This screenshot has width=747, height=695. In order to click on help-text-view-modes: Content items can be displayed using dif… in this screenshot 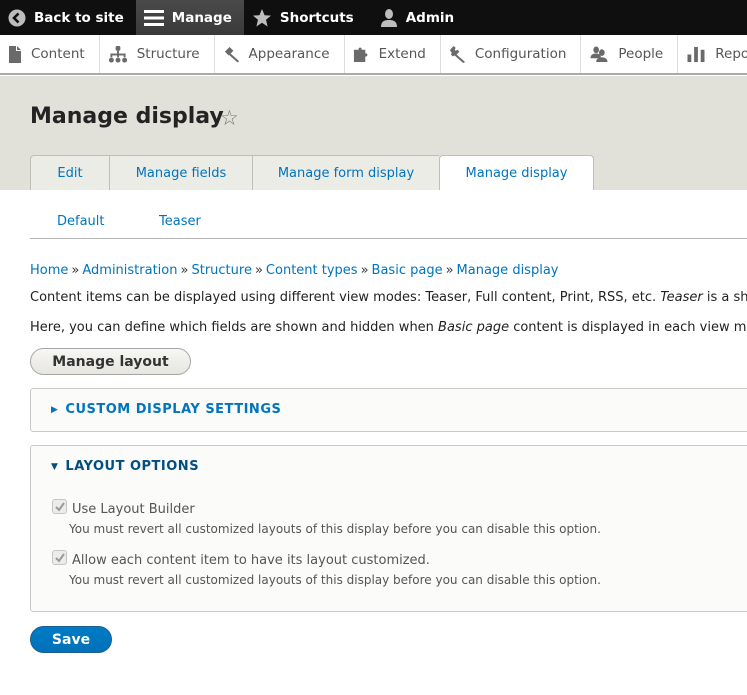, I will do `click(388, 297)`.